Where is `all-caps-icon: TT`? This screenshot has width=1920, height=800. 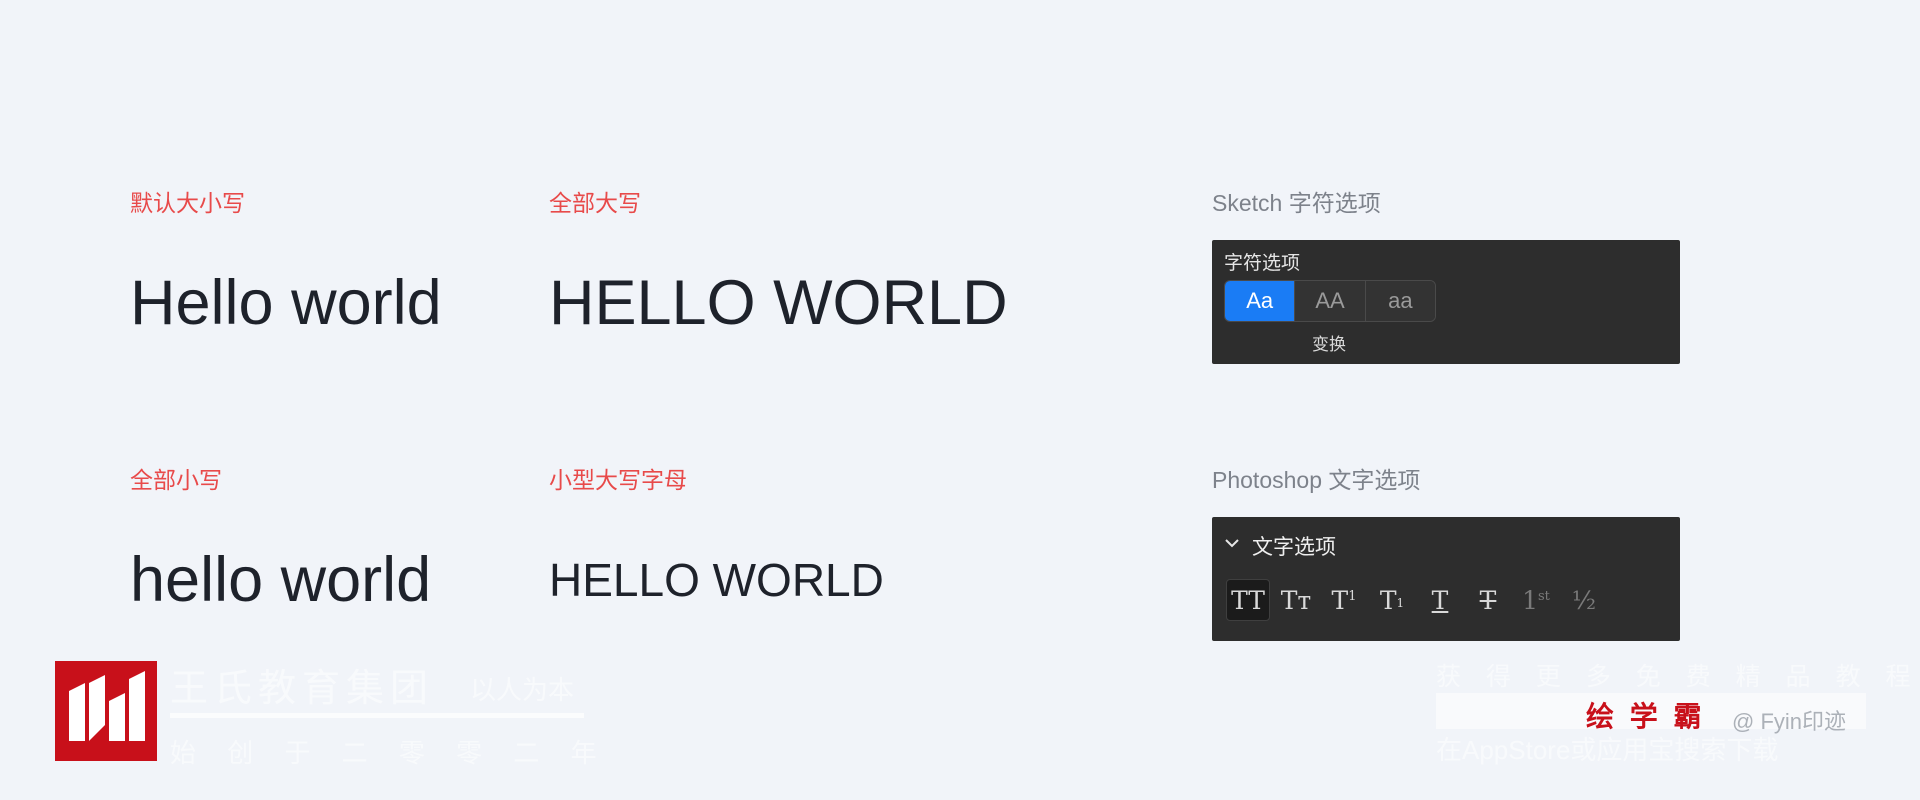
all-caps-icon: TT is located at coordinates (1248, 600).